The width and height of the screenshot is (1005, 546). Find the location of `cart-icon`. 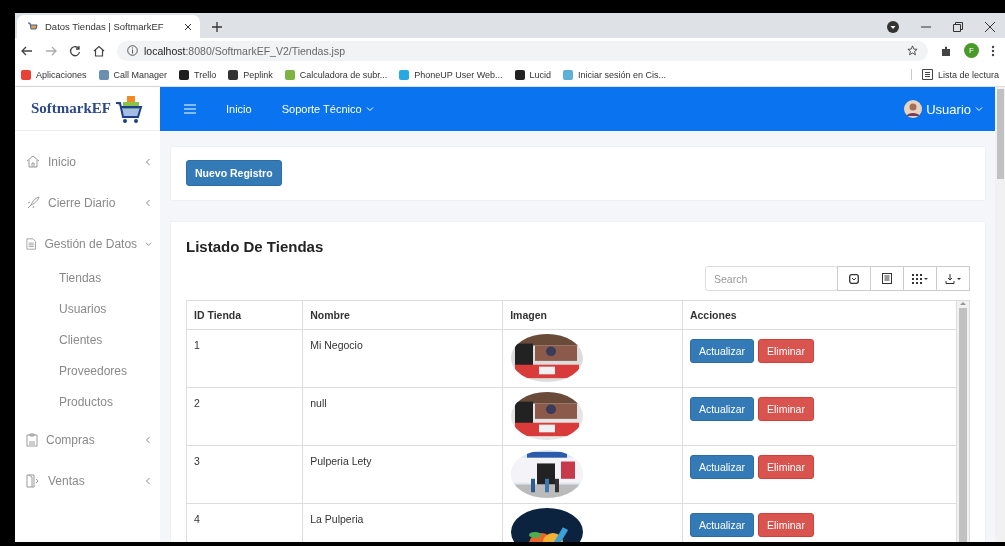

cart-icon is located at coordinates (32, 26).